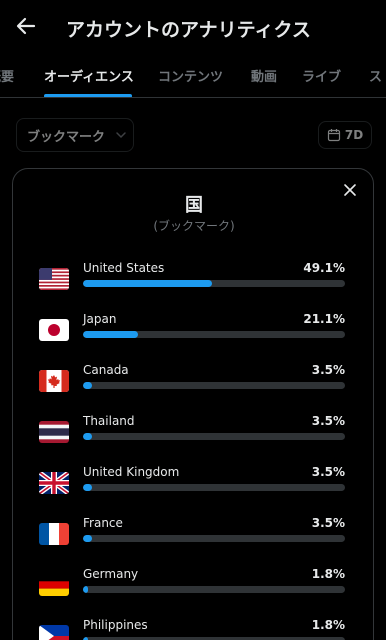 The image size is (386, 640). I want to click on date-range-button: 7D, so click(345, 135).